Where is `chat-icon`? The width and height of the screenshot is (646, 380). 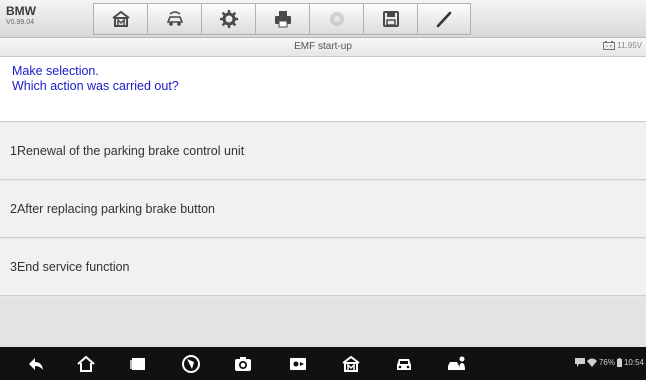 chat-icon is located at coordinates (579, 362).